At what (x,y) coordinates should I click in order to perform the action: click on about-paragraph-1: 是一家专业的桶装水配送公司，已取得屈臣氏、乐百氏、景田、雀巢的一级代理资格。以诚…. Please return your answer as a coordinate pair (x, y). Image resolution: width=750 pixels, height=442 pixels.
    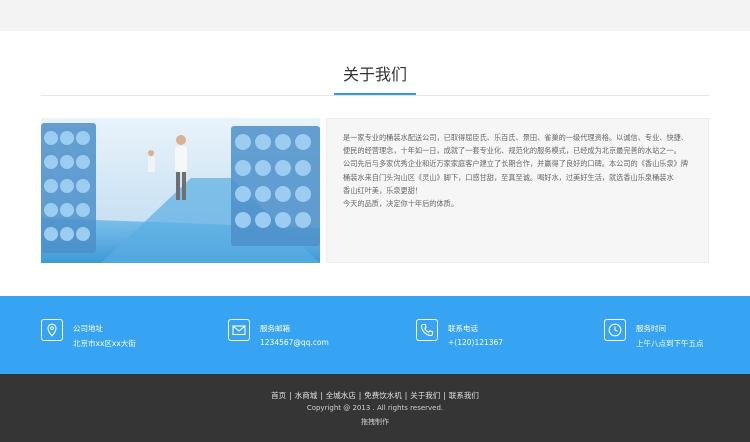
    Looking at the image, I should click on (516, 144).